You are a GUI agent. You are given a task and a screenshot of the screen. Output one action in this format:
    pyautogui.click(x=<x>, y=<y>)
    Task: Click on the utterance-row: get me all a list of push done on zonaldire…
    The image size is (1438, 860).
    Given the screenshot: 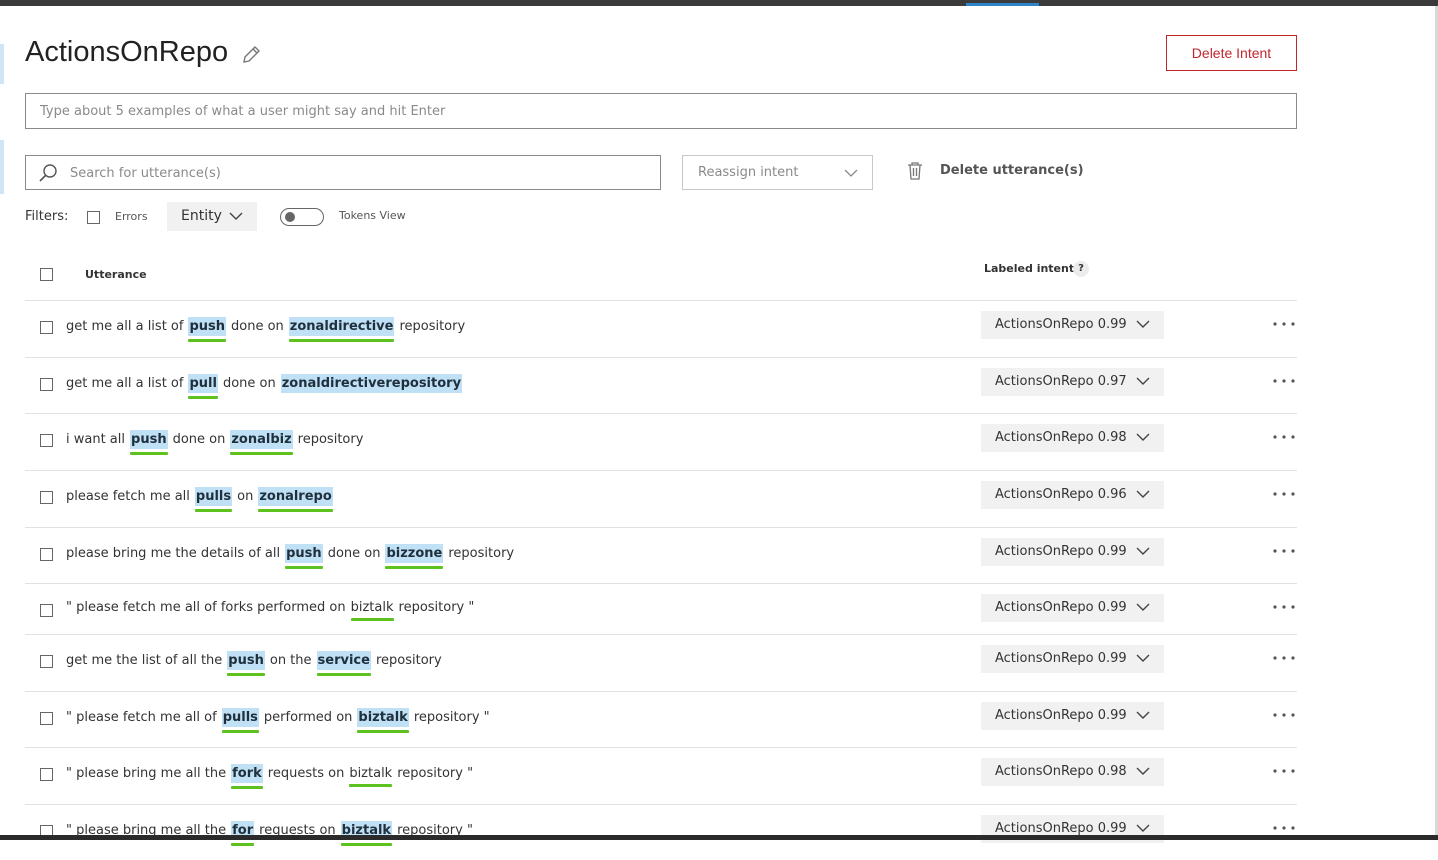 What is the action you would take?
    pyautogui.click(x=661, y=328)
    